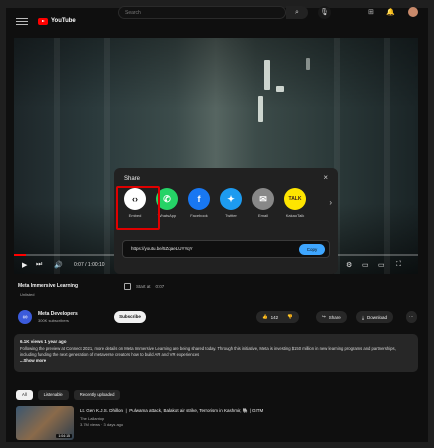 This screenshot has height=448, width=434. What do you see at coordinates (64, 436) in the screenshot?
I see `duration-badge: 1:04:15` at bounding box center [64, 436].